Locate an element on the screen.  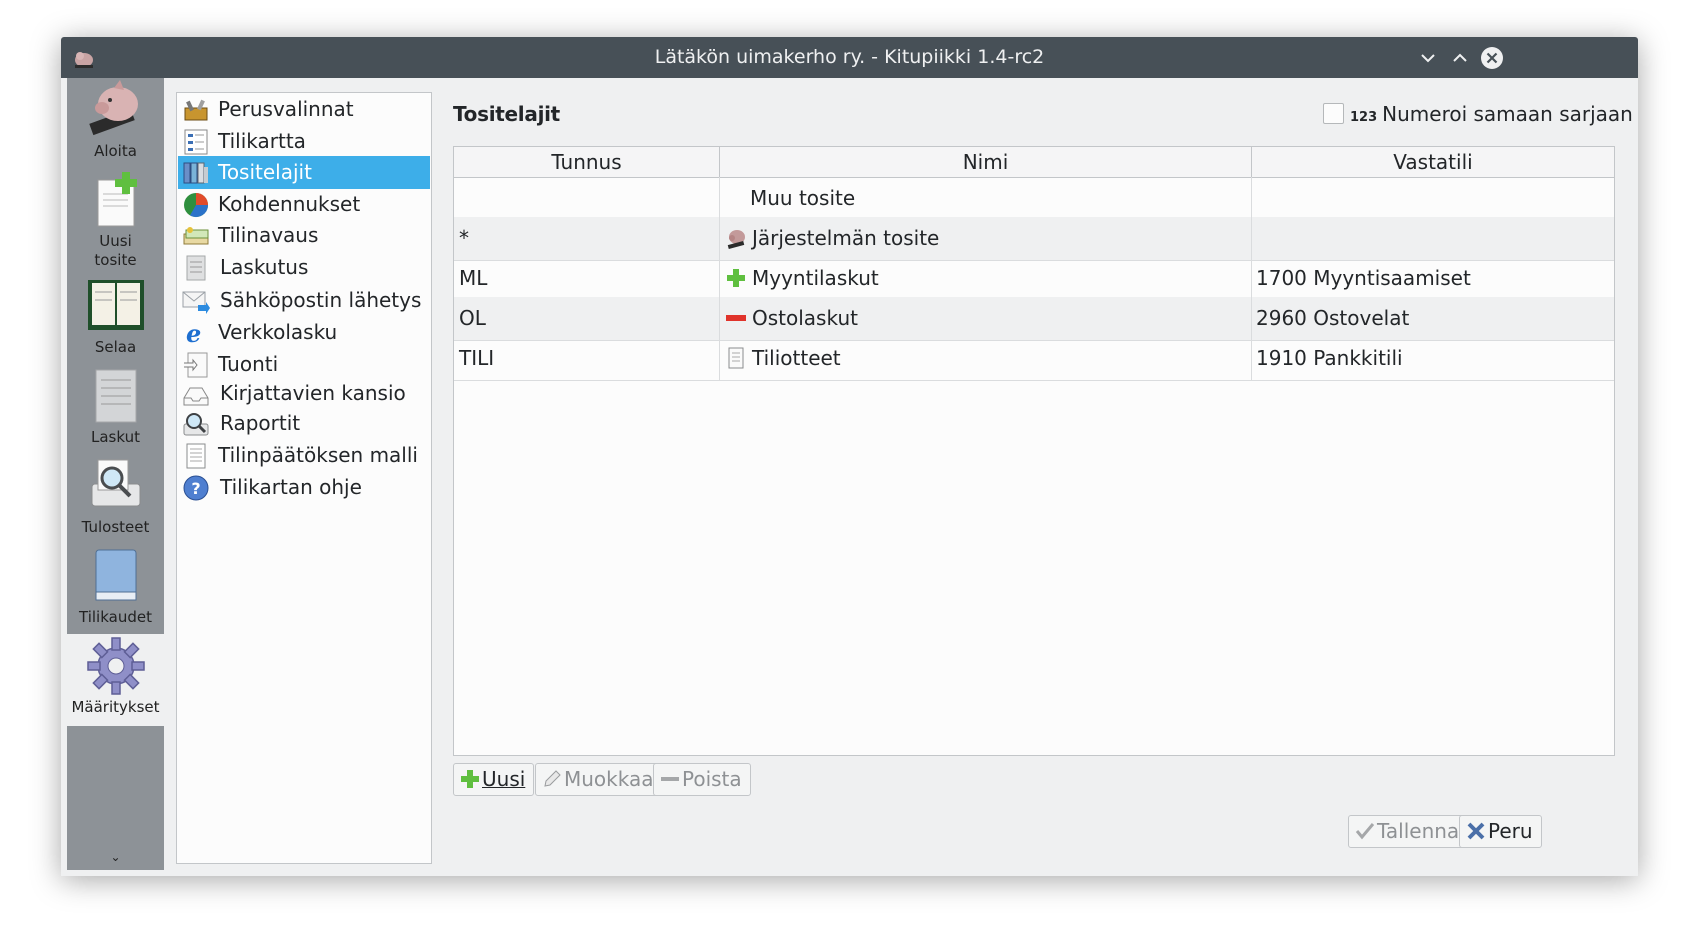
table-row: OL Ostolaskut 2960 Ostovelat is located at coordinates (1034, 319).